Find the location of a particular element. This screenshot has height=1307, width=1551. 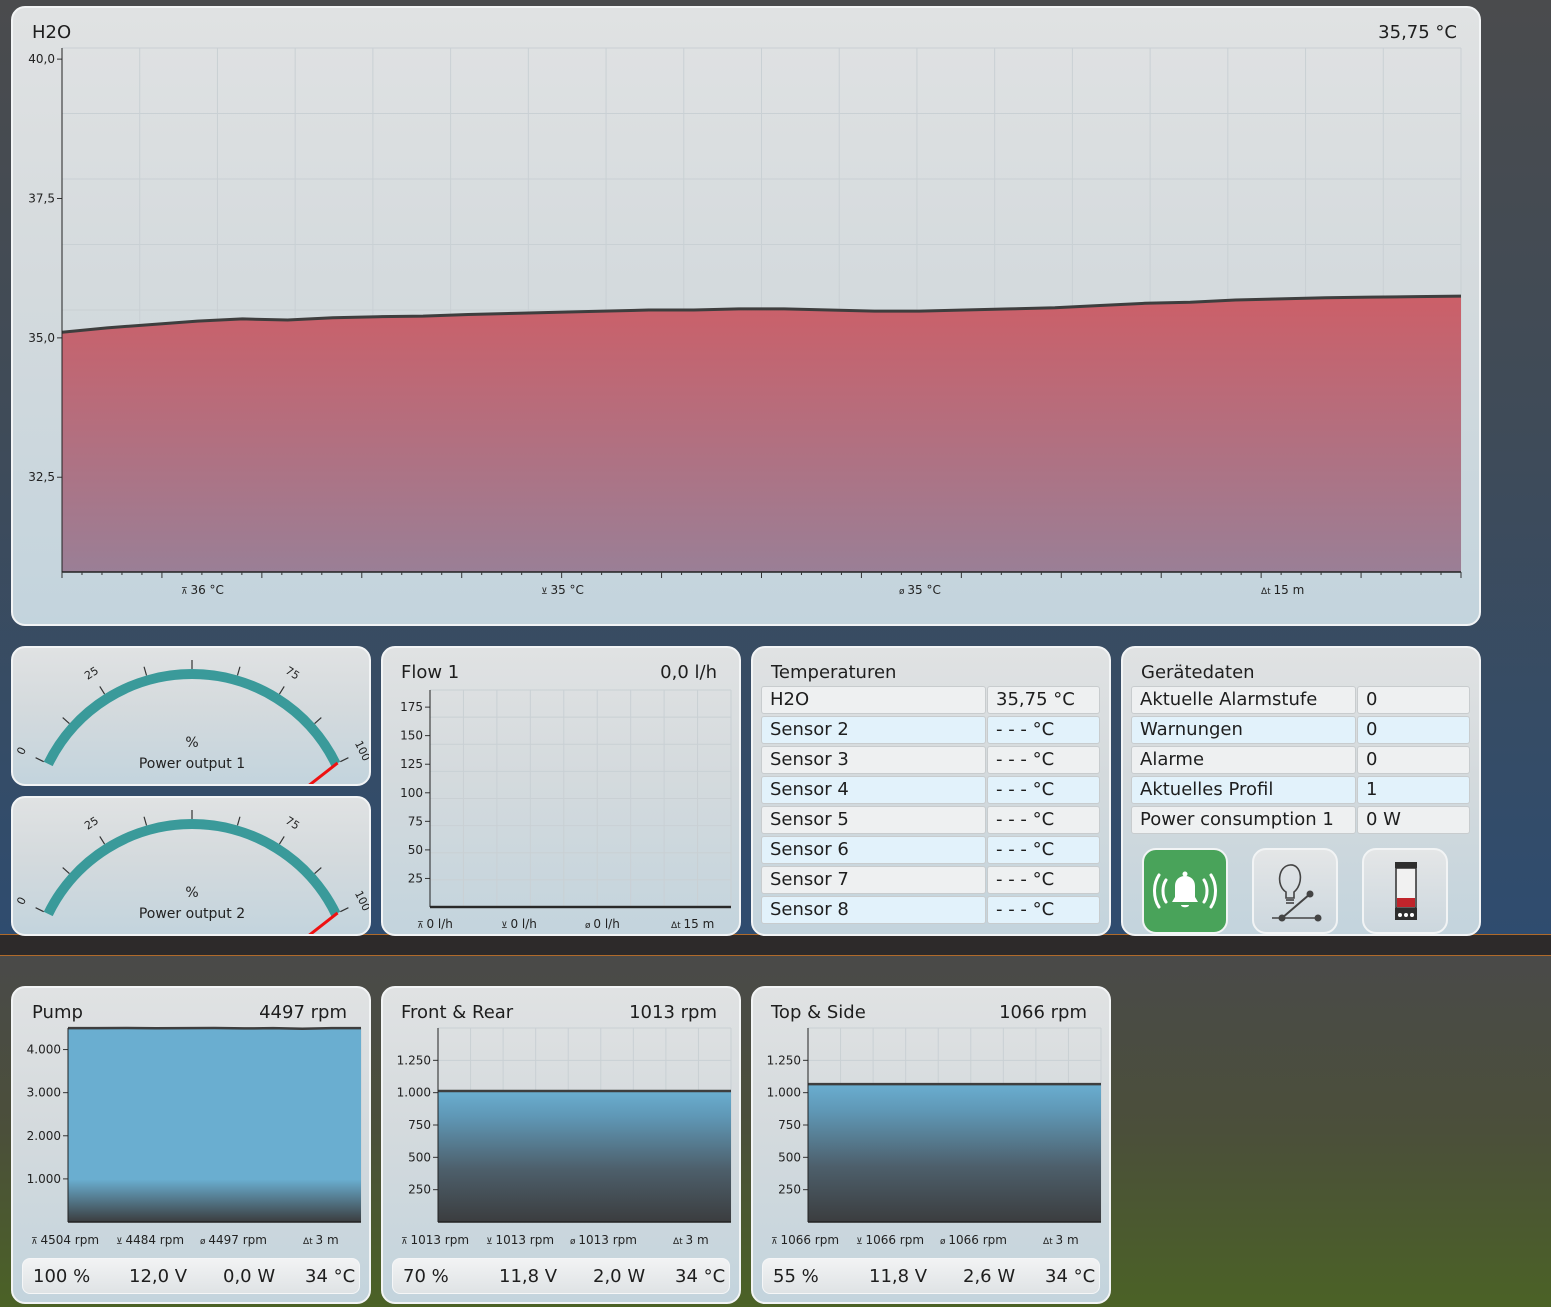

temperature-row: Sensor 3- - - °C is located at coordinates (930, 760).